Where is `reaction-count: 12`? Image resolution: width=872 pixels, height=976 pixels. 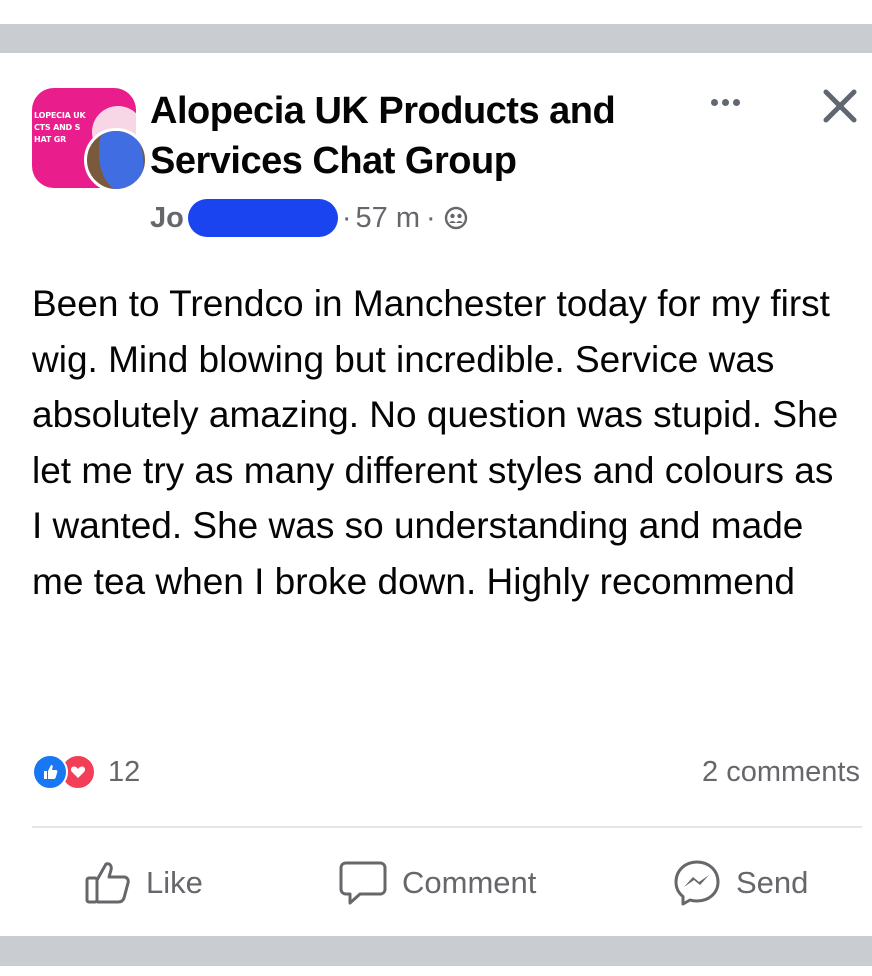
reaction-count: 12 is located at coordinates (124, 771).